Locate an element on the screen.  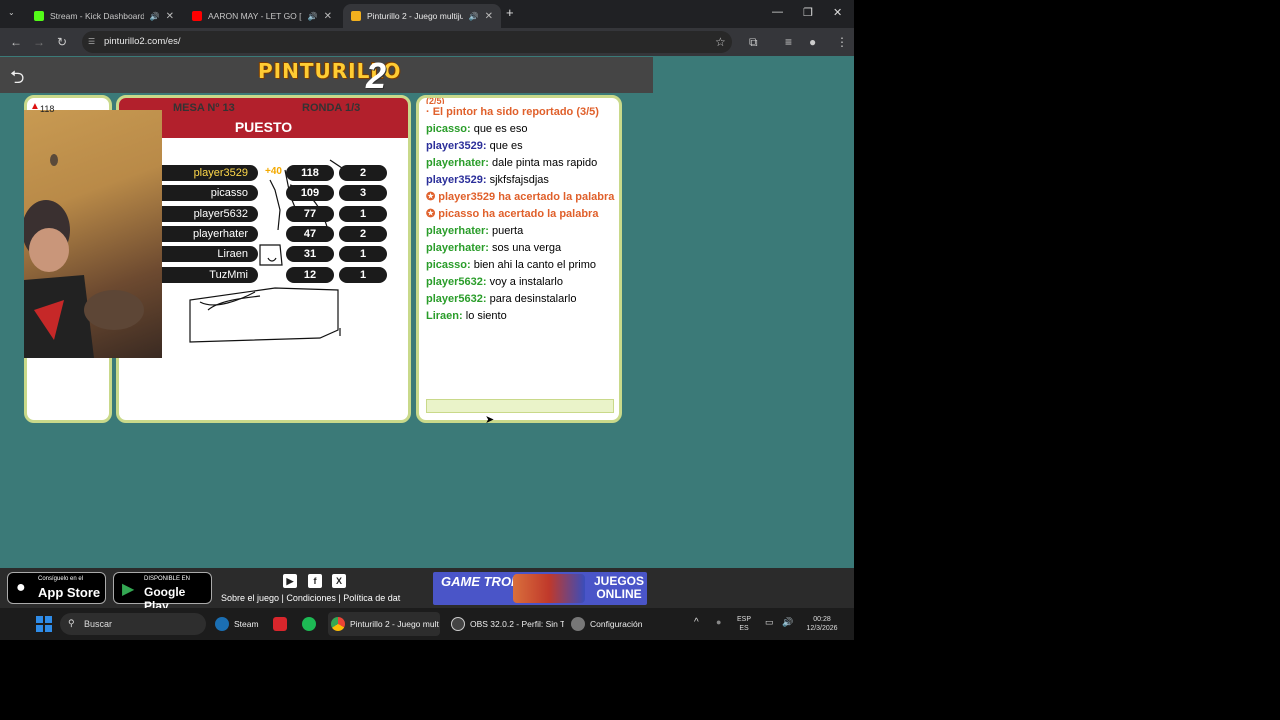
profile-icon: ● is located at coordinates (812, 42).